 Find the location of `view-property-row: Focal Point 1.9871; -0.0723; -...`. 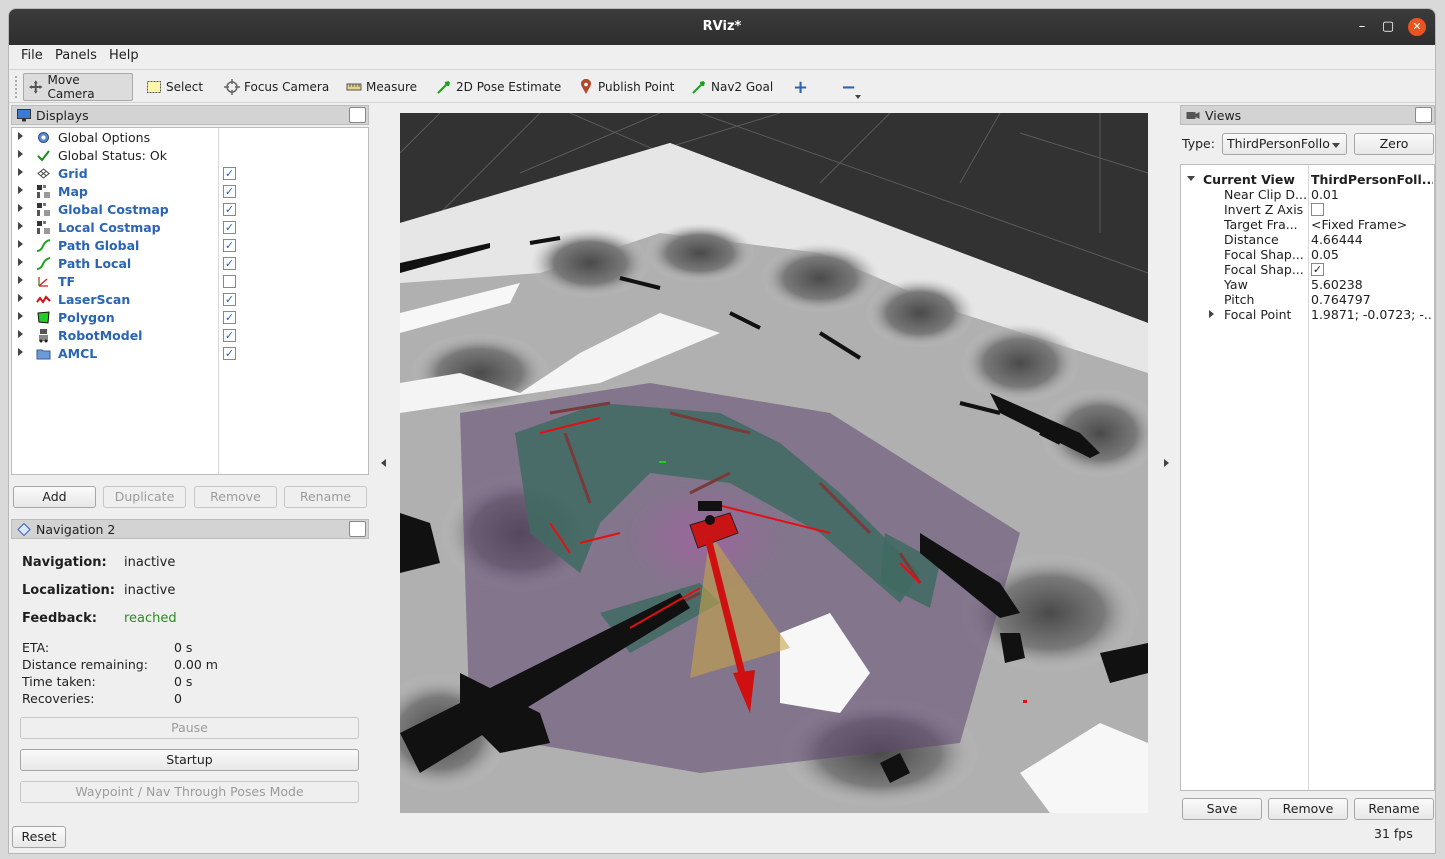

view-property-row: Focal Point 1.9871; -0.0723; -... is located at coordinates (1307, 314).